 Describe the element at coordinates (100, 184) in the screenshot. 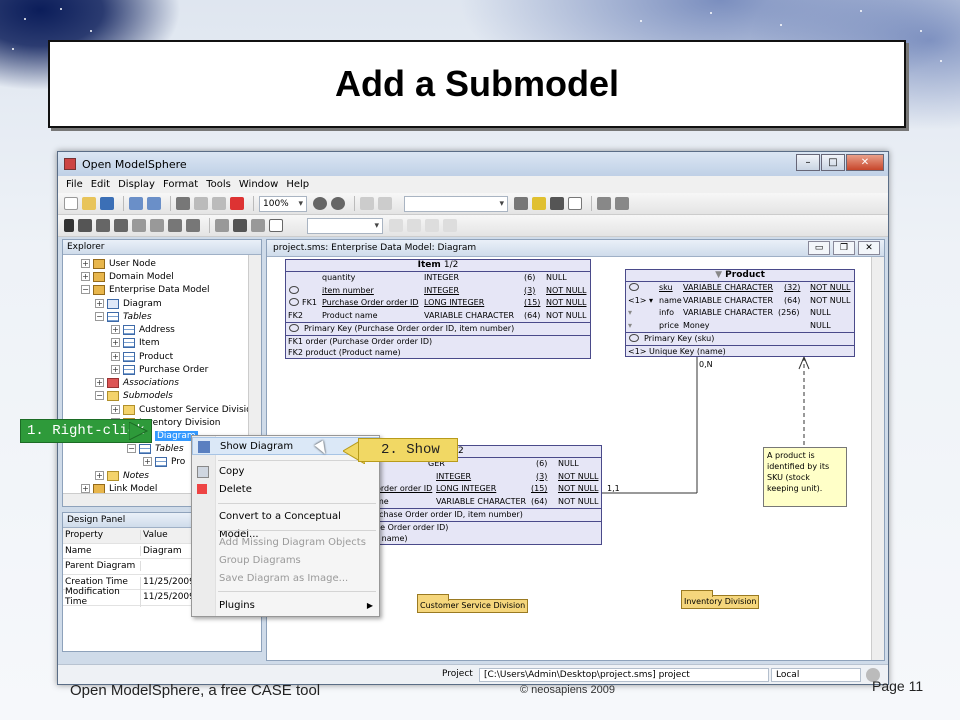

I see `menu-edit: Edit` at that location.